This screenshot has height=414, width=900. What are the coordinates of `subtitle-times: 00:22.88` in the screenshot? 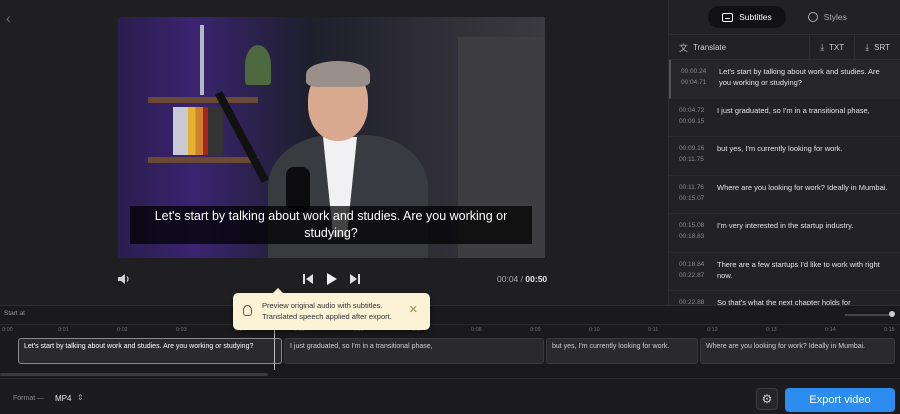 It's located at (693, 301).